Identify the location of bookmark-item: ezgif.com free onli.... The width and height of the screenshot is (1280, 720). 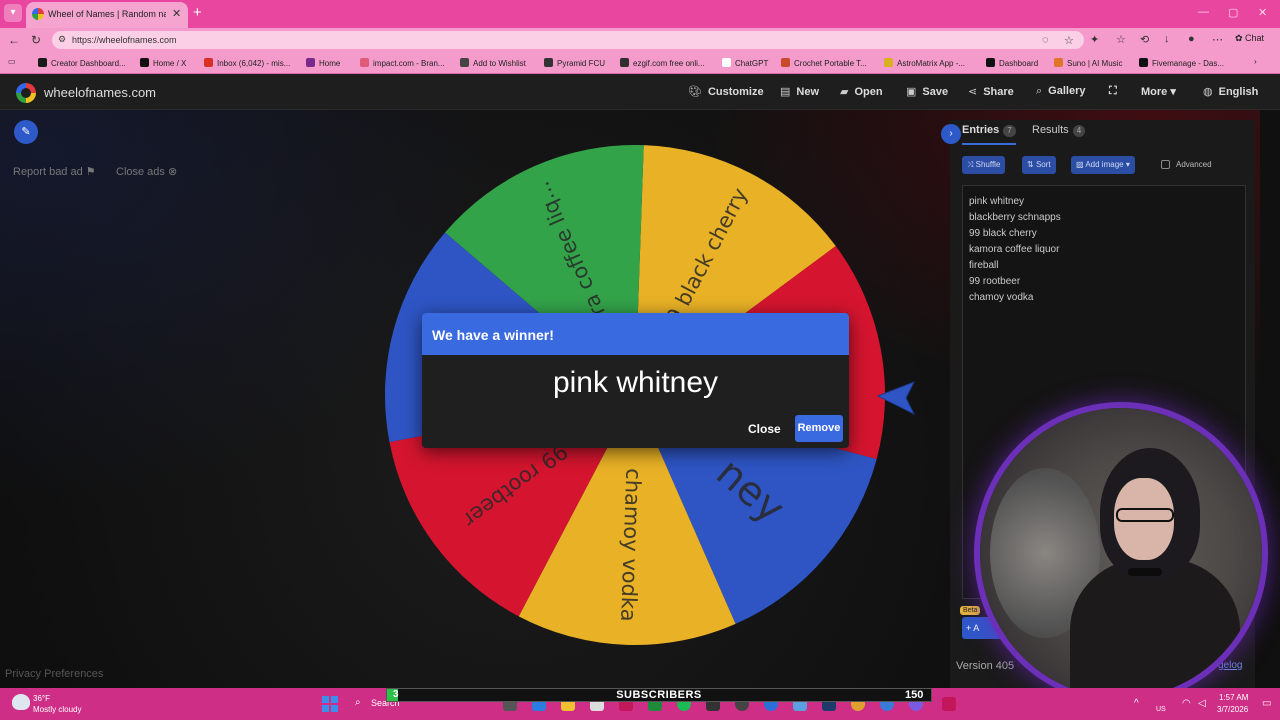
(662, 63).